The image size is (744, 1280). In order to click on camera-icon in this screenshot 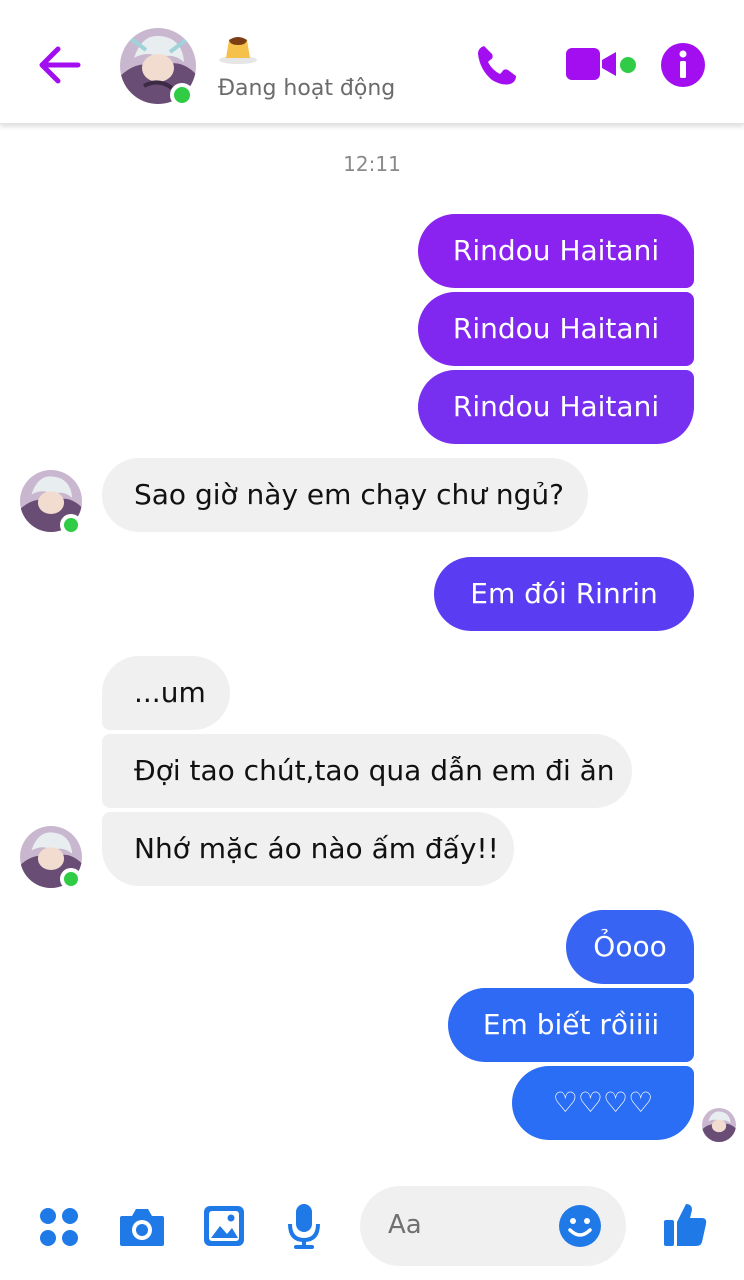, I will do `click(142, 1226)`.